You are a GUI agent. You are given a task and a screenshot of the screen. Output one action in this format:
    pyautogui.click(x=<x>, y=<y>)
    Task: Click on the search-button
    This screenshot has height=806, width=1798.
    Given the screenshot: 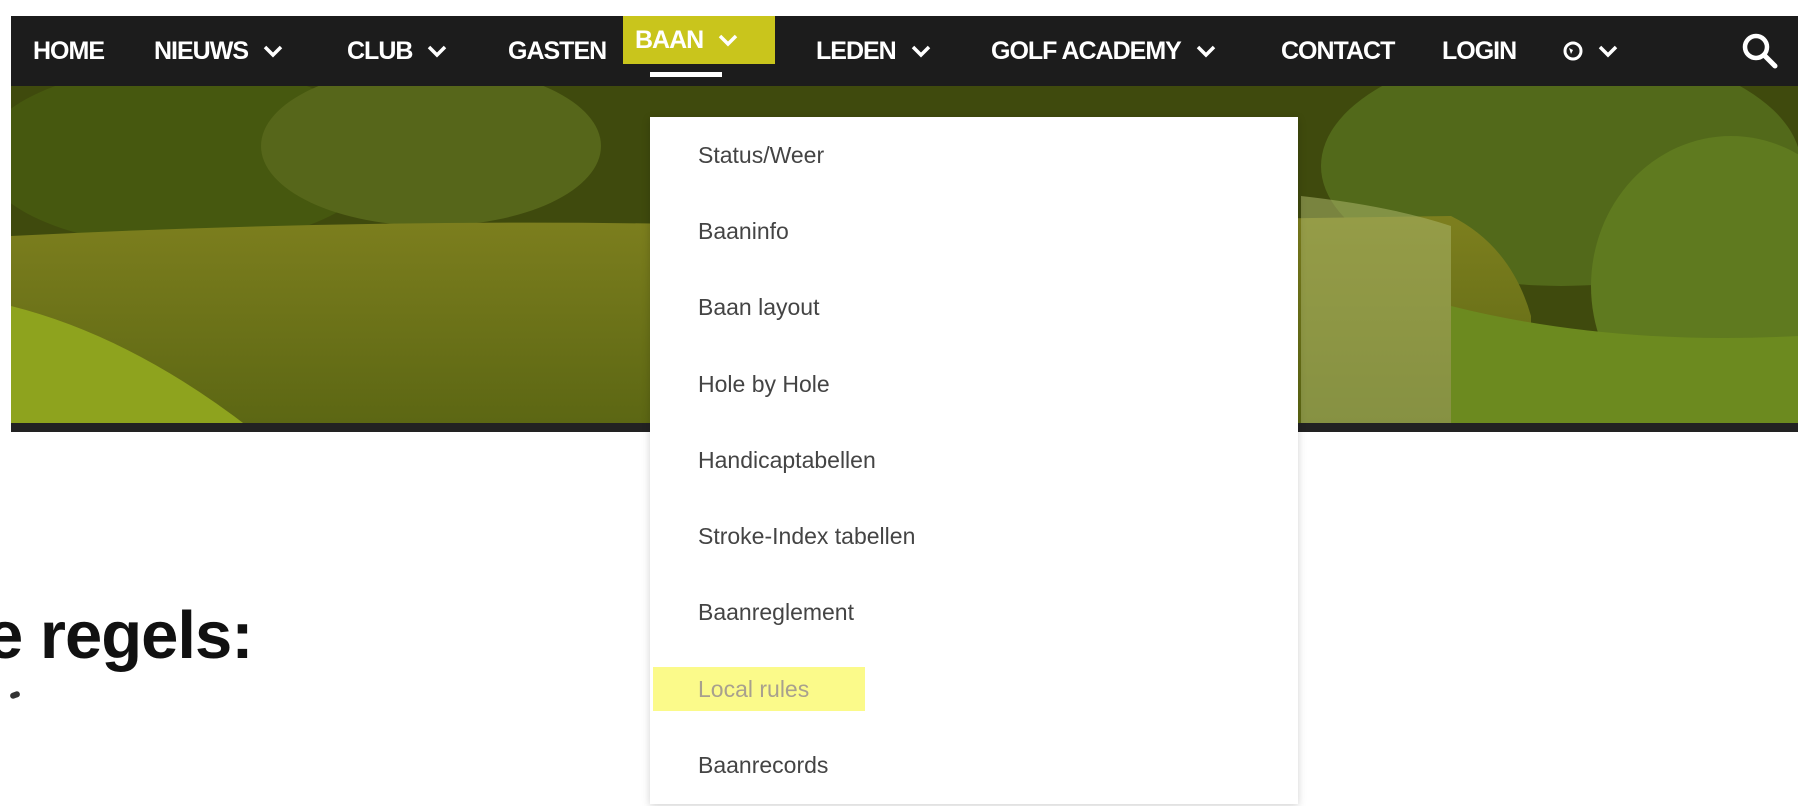 What is the action you would take?
    pyautogui.click(x=1760, y=51)
    